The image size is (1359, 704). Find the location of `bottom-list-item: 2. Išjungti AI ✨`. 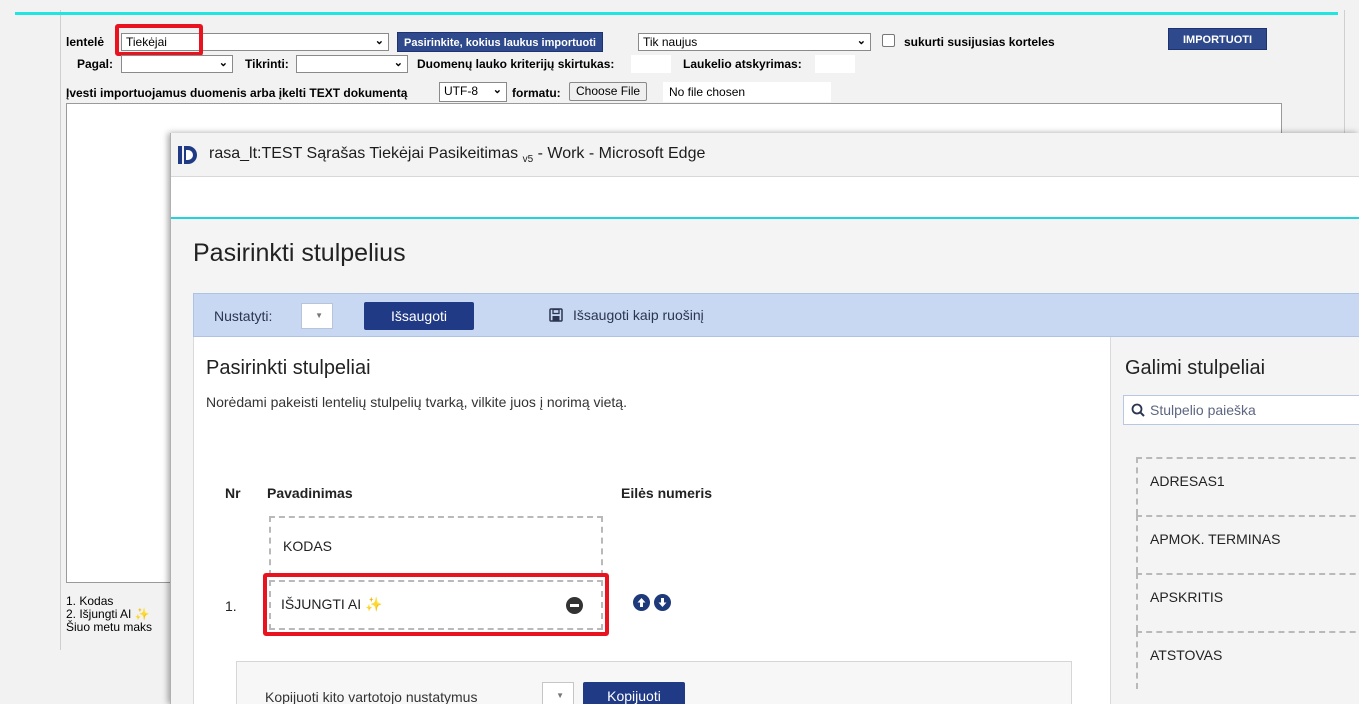

bottom-list-item: 2. Išjungti AI ✨ is located at coordinates (108, 614).